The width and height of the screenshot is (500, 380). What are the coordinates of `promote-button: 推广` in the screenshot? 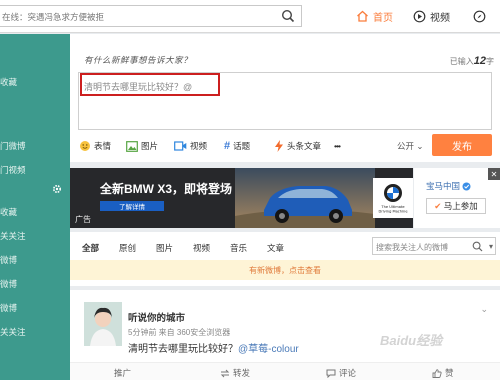 It's located at (122, 373).